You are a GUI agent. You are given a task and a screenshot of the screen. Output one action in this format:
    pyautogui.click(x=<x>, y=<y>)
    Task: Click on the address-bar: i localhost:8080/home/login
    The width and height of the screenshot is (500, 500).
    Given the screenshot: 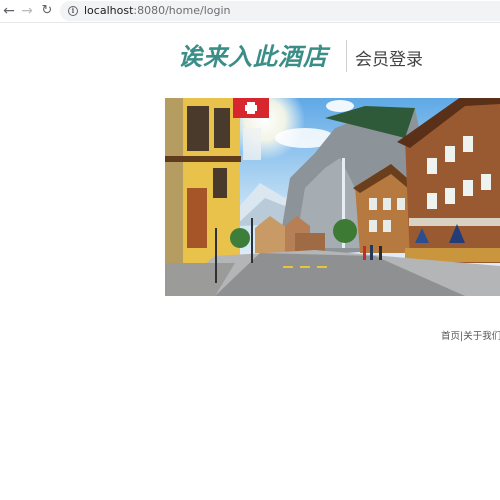 What is the action you would take?
    pyautogui.click(x=280, y=11)
    